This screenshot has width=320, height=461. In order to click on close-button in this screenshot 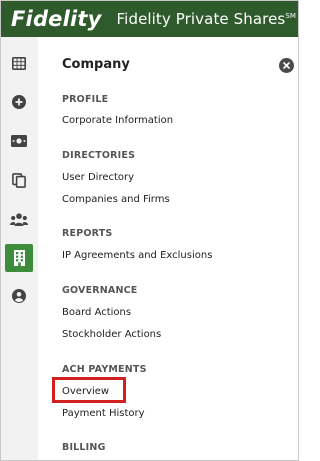, I will do `click(286, 65)`.